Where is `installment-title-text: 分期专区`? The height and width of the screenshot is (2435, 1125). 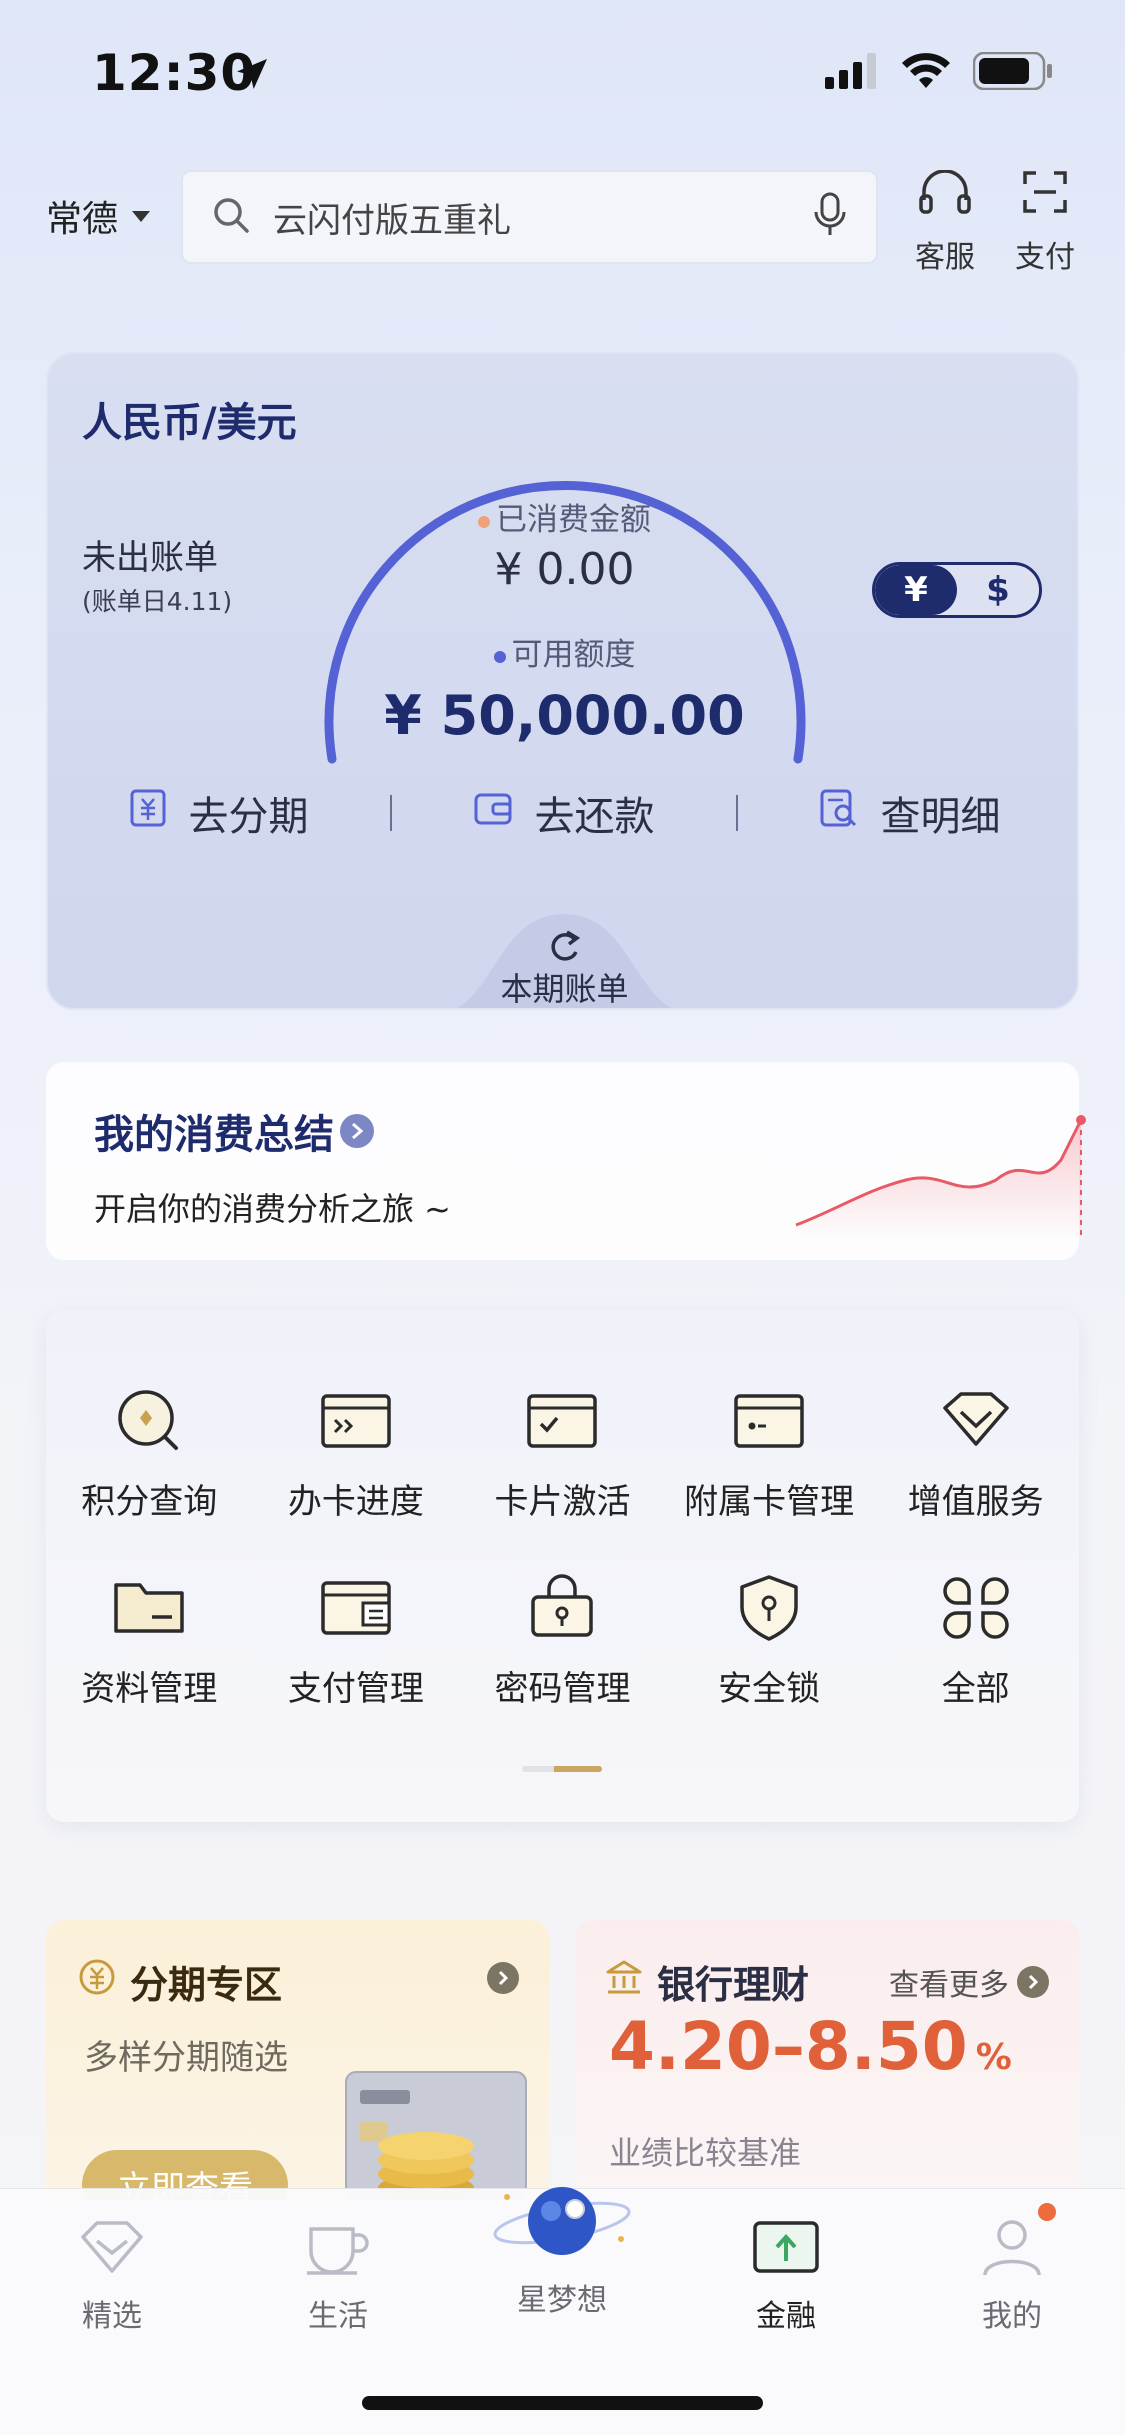 installment-title-text: 分期专区 is located at coordinates (206, 1985).